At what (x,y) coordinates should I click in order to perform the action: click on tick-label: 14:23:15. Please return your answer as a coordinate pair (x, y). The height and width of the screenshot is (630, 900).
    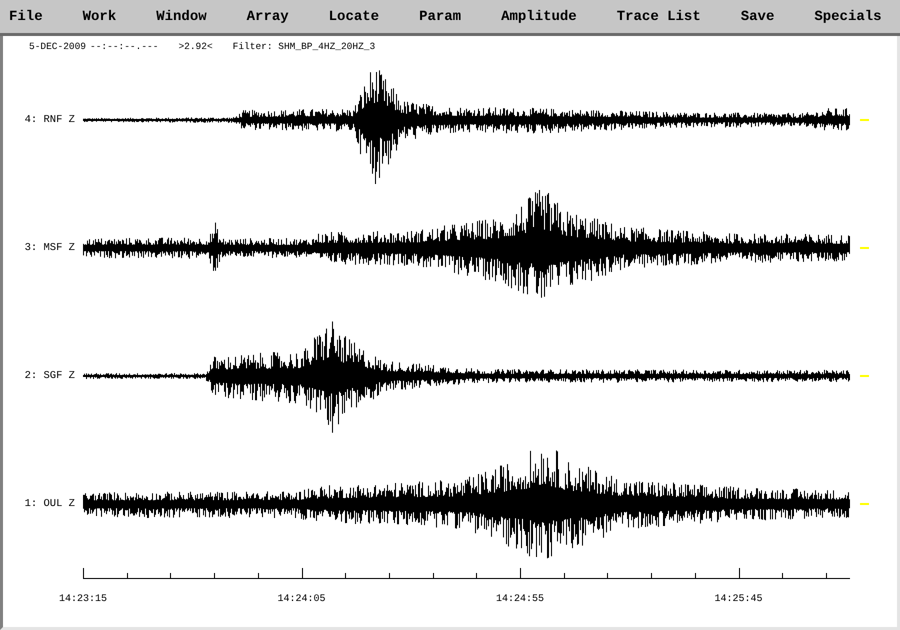
    Looking at the image, I should click on (83, 599).